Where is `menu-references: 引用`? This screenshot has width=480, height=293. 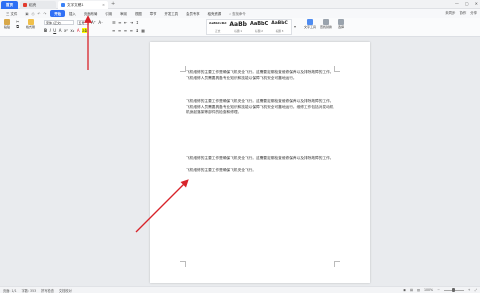 menu-references: 引用 is located at coordinates (108, 13).